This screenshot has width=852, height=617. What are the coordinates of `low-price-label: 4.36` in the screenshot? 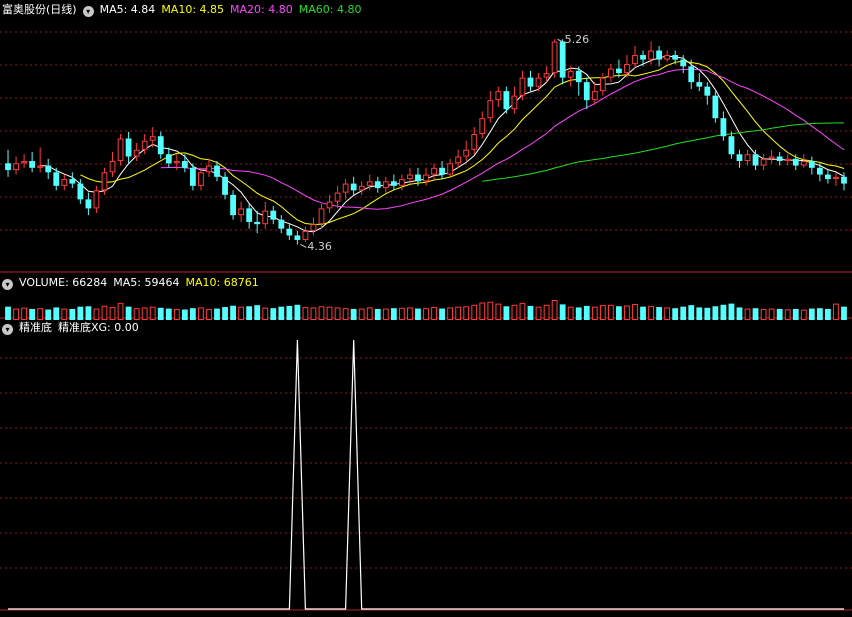 It's located at (319, 247).